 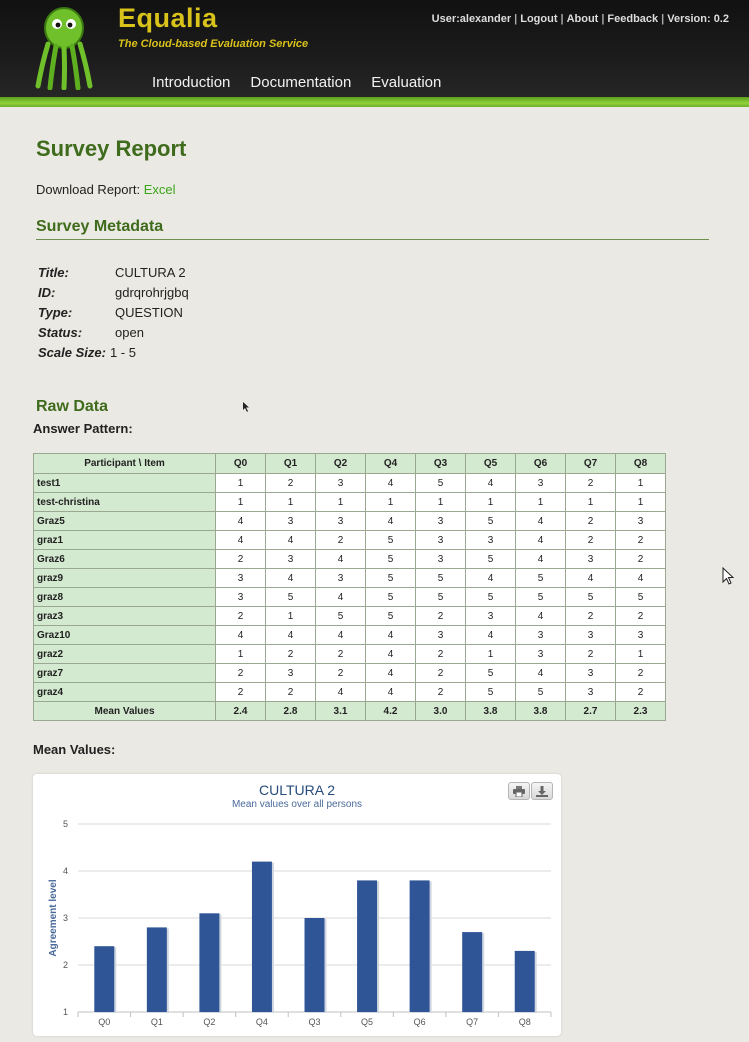 I want to click on mean-values-row: Mean Values 2.4 2.8 3.1 4.2 3.0 3.8 3.8 2.7 2.3, so click(x=349, y=711).